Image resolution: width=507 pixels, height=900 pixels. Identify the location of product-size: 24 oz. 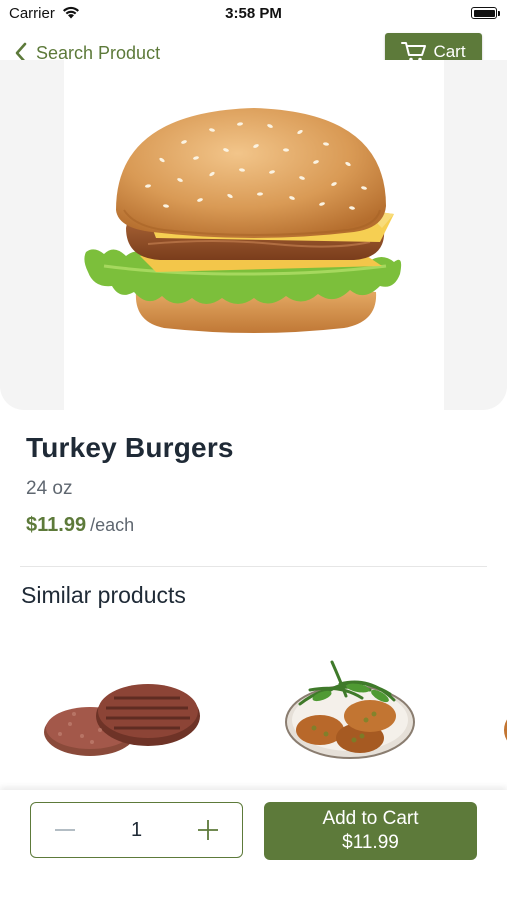
(49, 488).